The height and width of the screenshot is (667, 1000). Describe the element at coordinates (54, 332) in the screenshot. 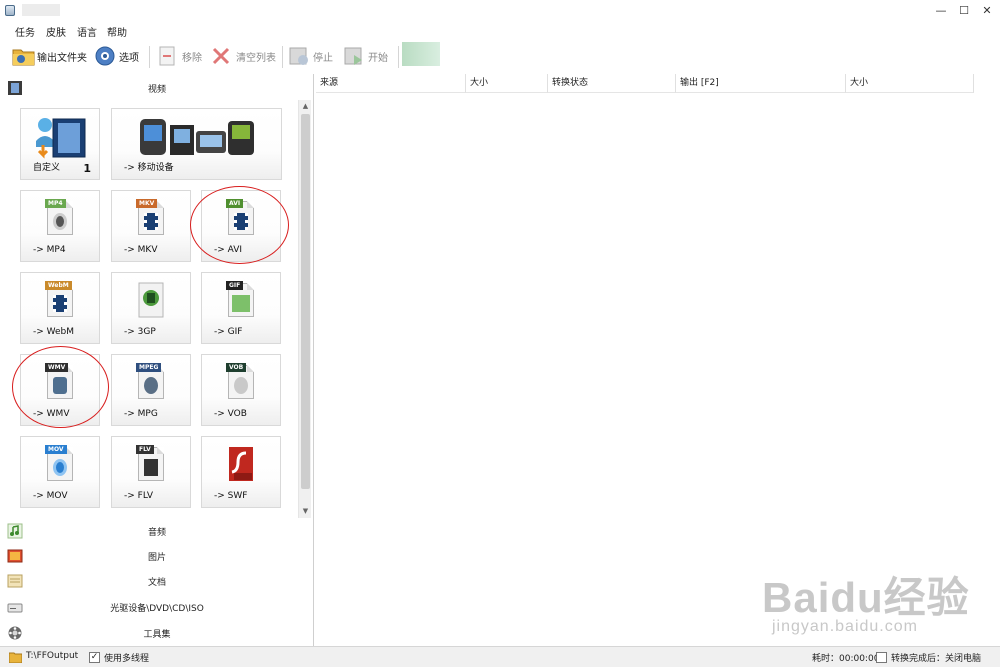

I see `tile-label: -> WebM` at that location.